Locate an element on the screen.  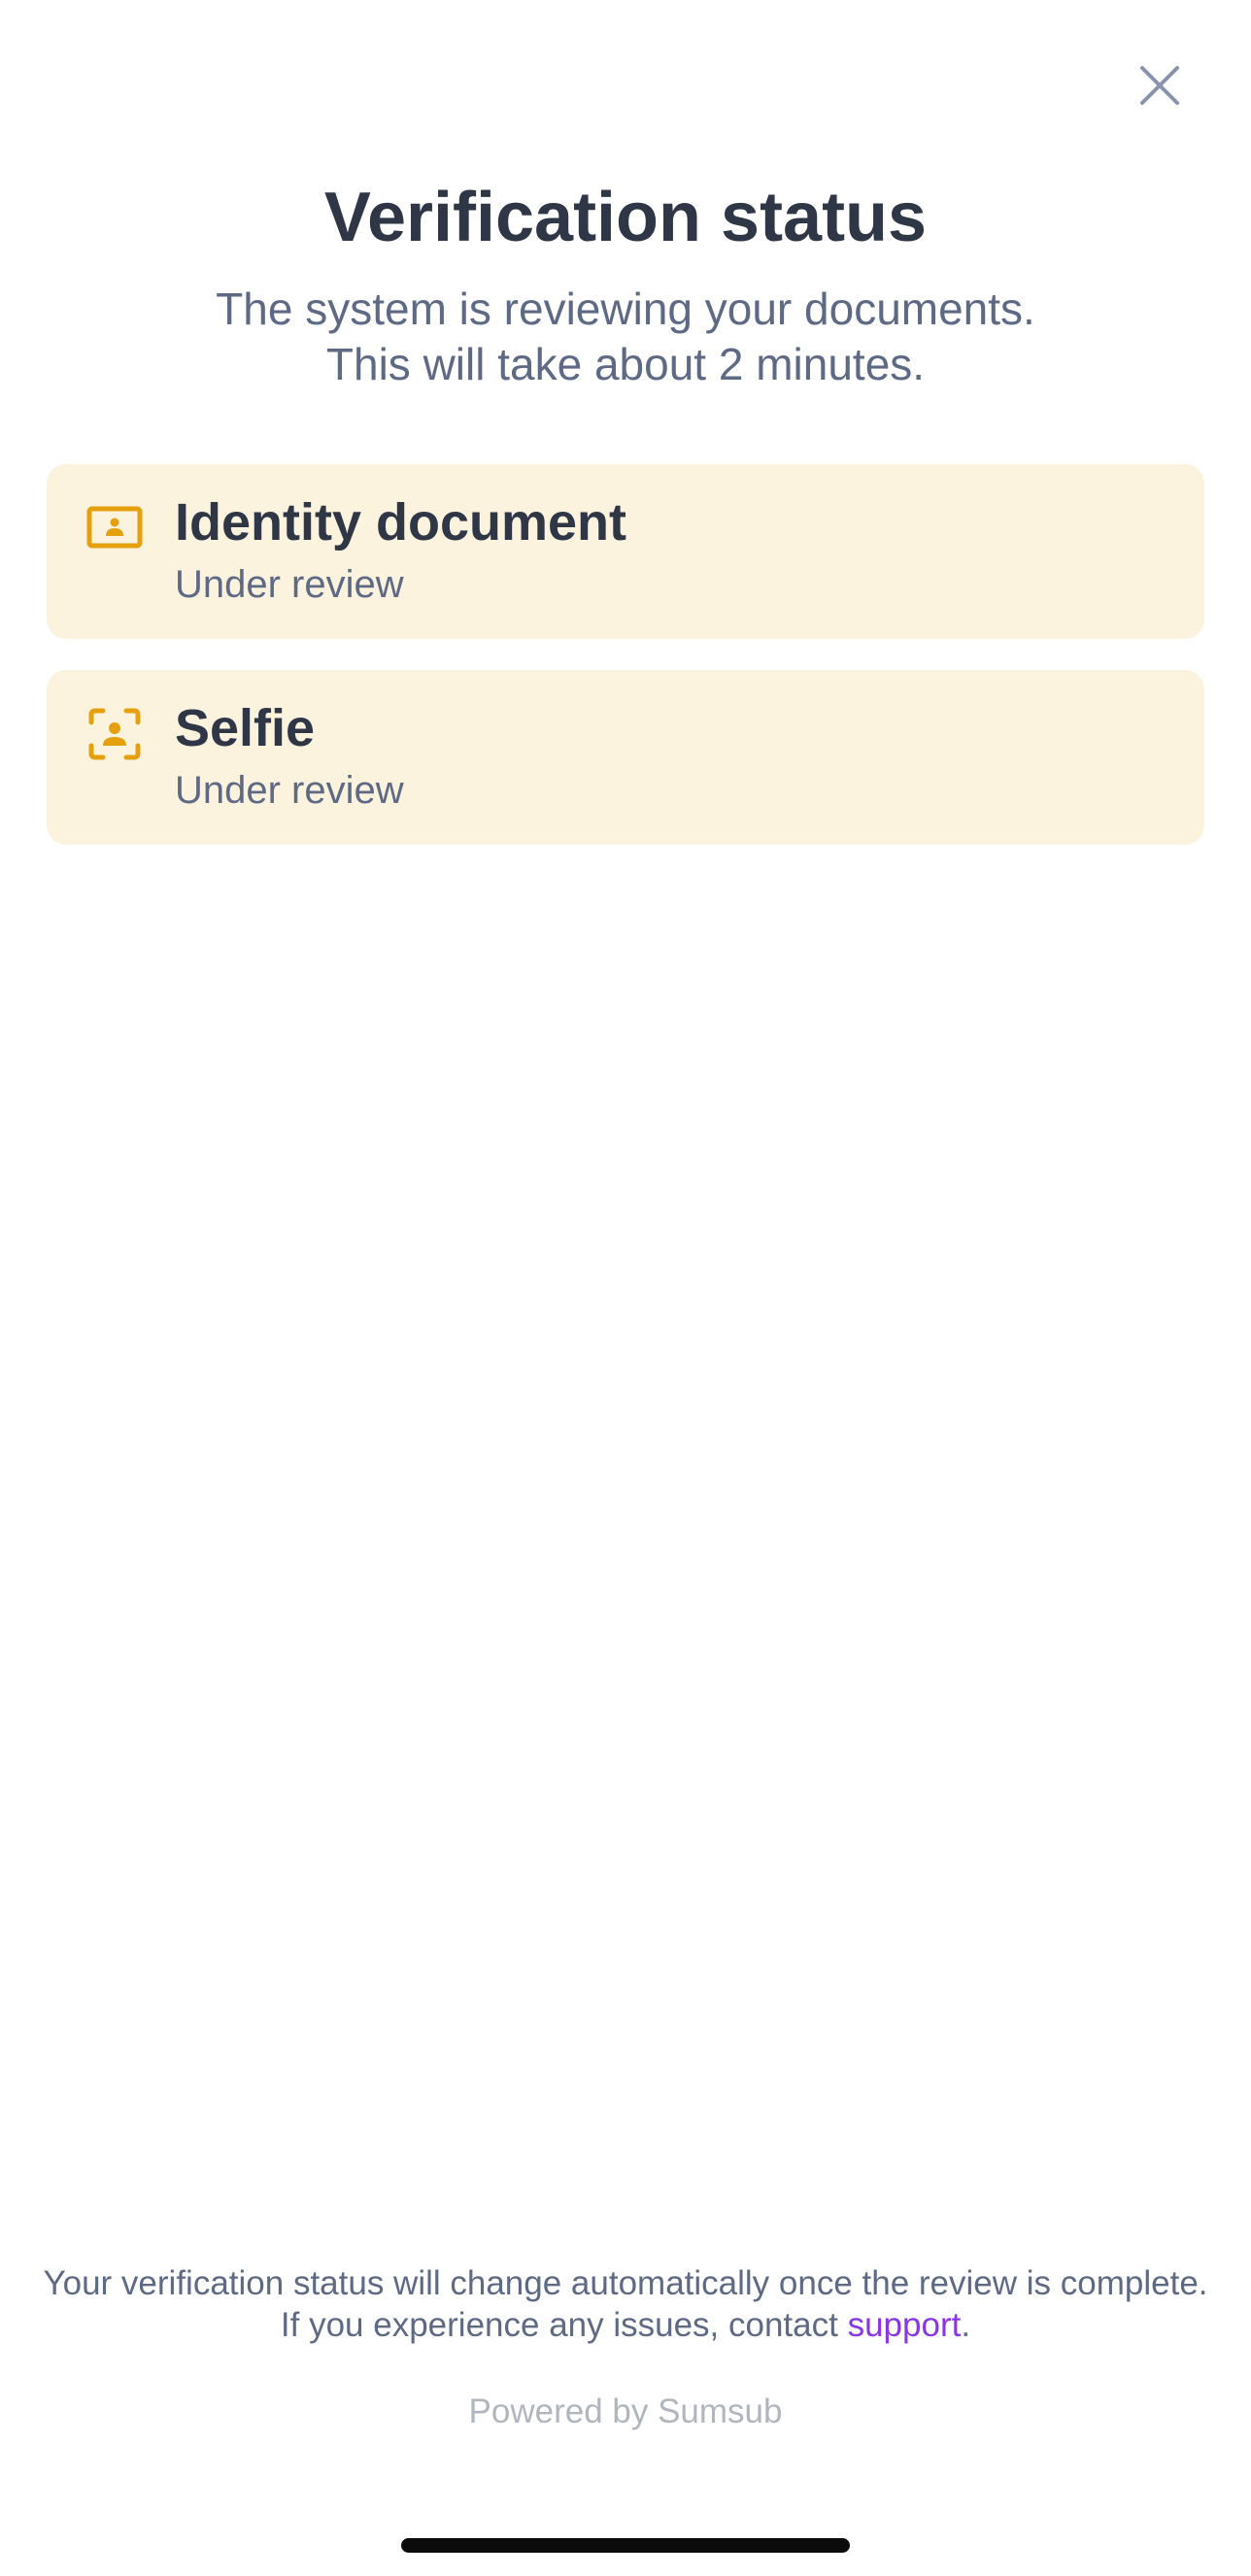
review-info-period: . is located at coordinates (966, 2325).